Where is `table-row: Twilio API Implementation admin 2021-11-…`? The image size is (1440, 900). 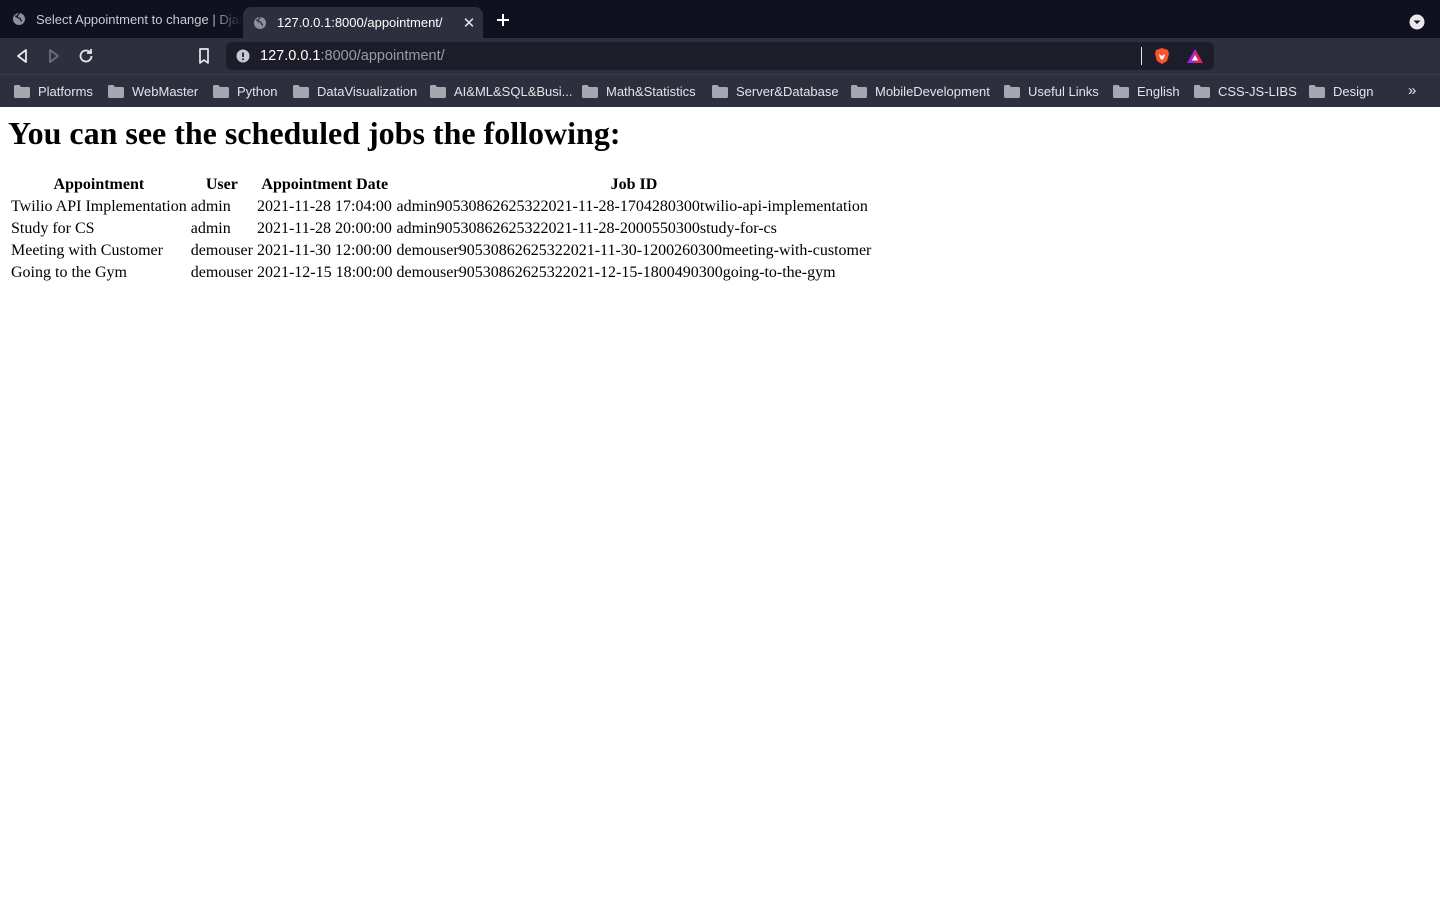
table-row: Twilio API Implementation admin 2021-11-… is located at coordinates (441, 207).